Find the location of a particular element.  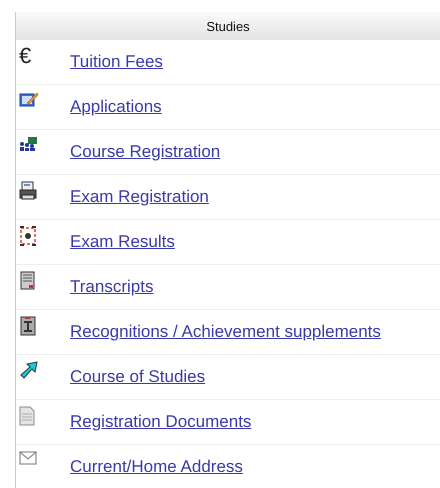

printer-icon is located at coordinates (28, 191).